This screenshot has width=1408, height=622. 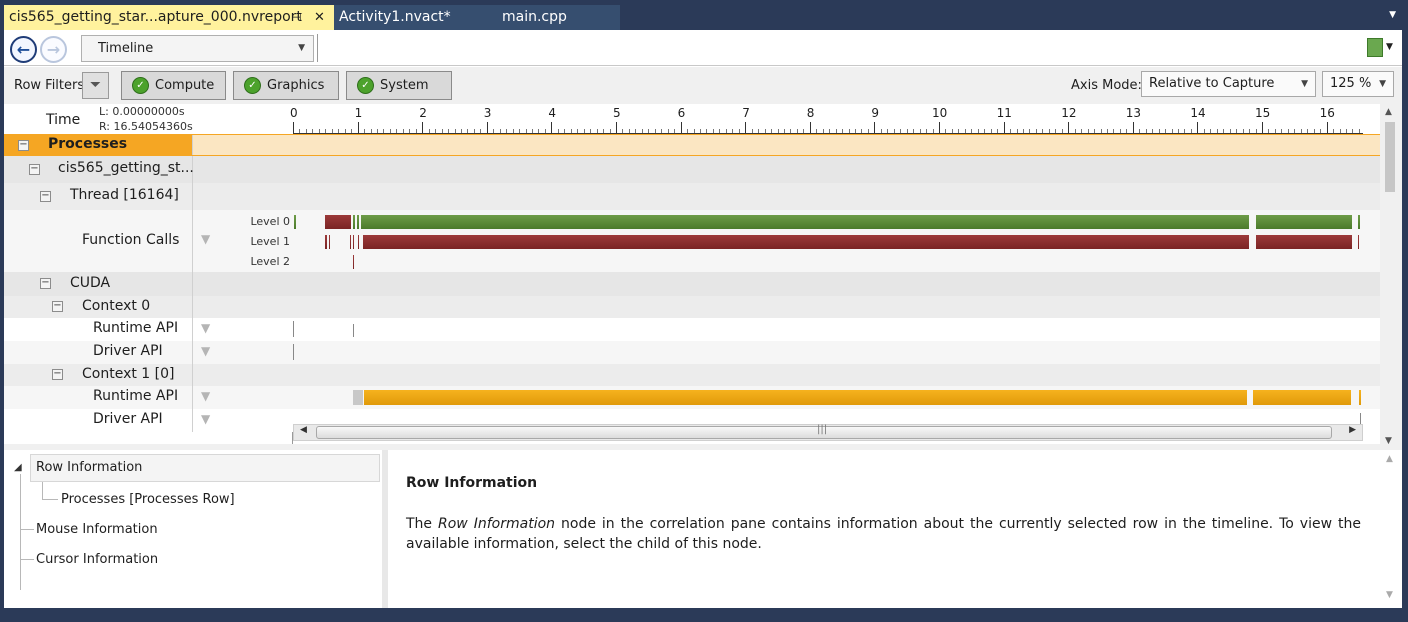 I want to click on row-context-1: − Context 1 [0], so click(x=692, y=375).